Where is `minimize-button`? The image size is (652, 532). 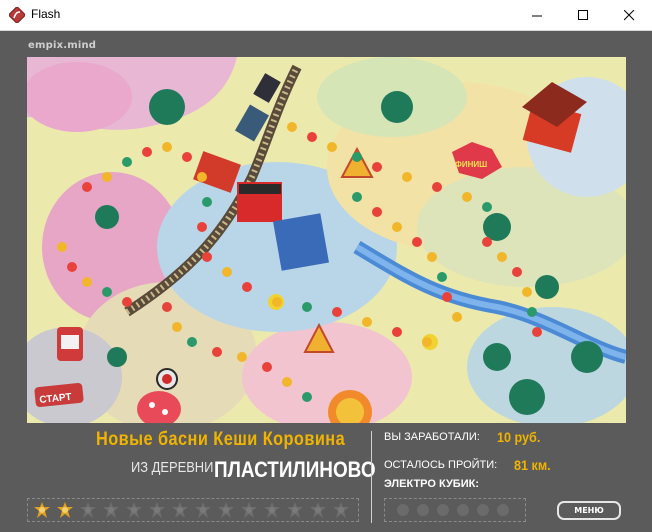
minimize-button is located at coordinates (537, 15).